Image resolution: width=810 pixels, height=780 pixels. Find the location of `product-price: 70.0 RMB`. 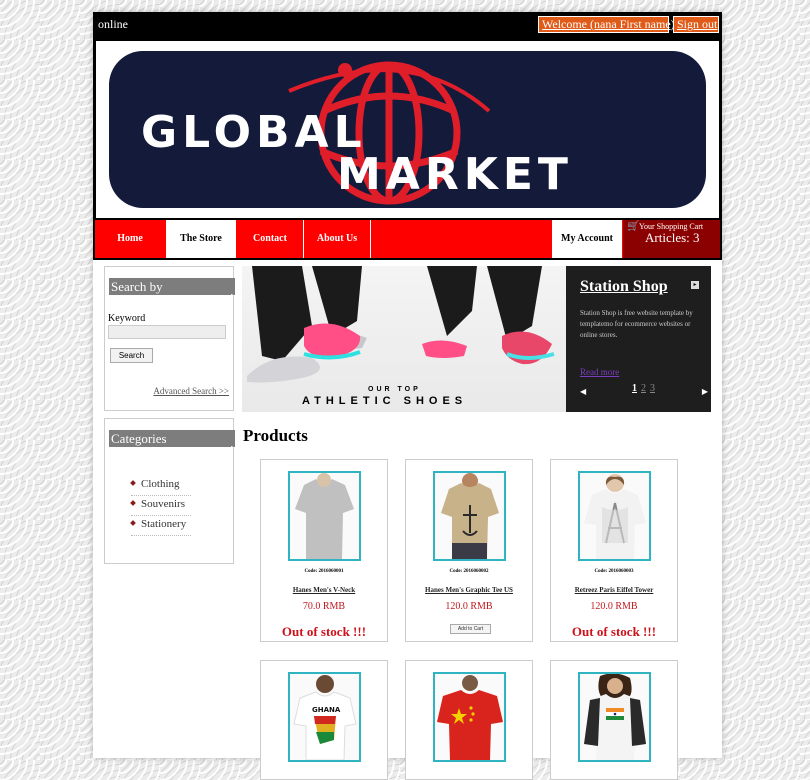

product-price: 70.0 RMB is located at coordinates (324, 606).